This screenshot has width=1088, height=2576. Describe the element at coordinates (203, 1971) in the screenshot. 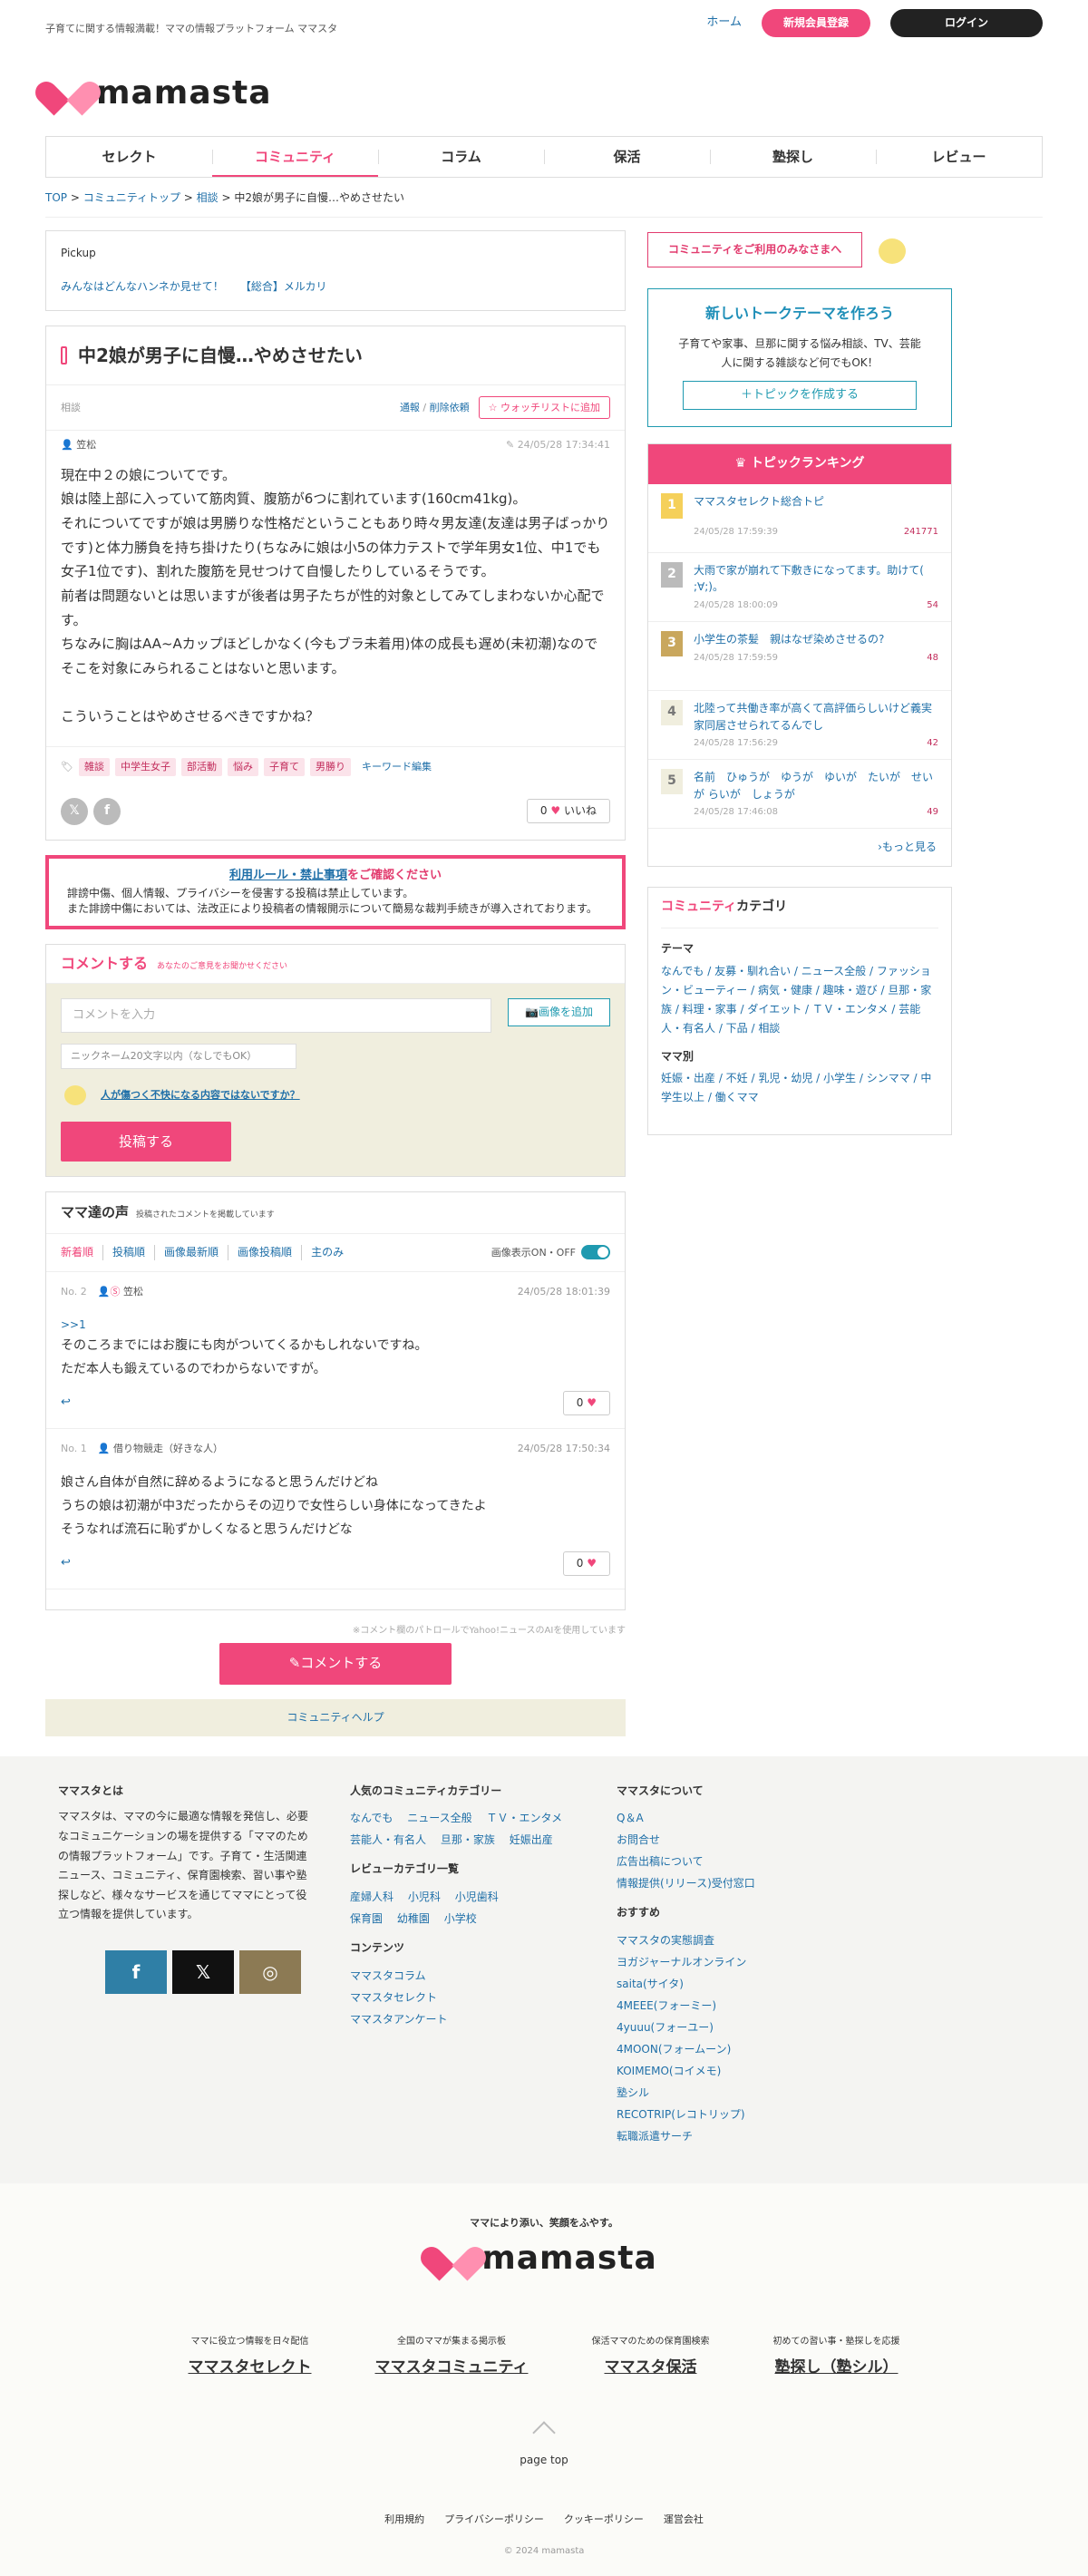

I see `x-icon: 𝕏` at that location.